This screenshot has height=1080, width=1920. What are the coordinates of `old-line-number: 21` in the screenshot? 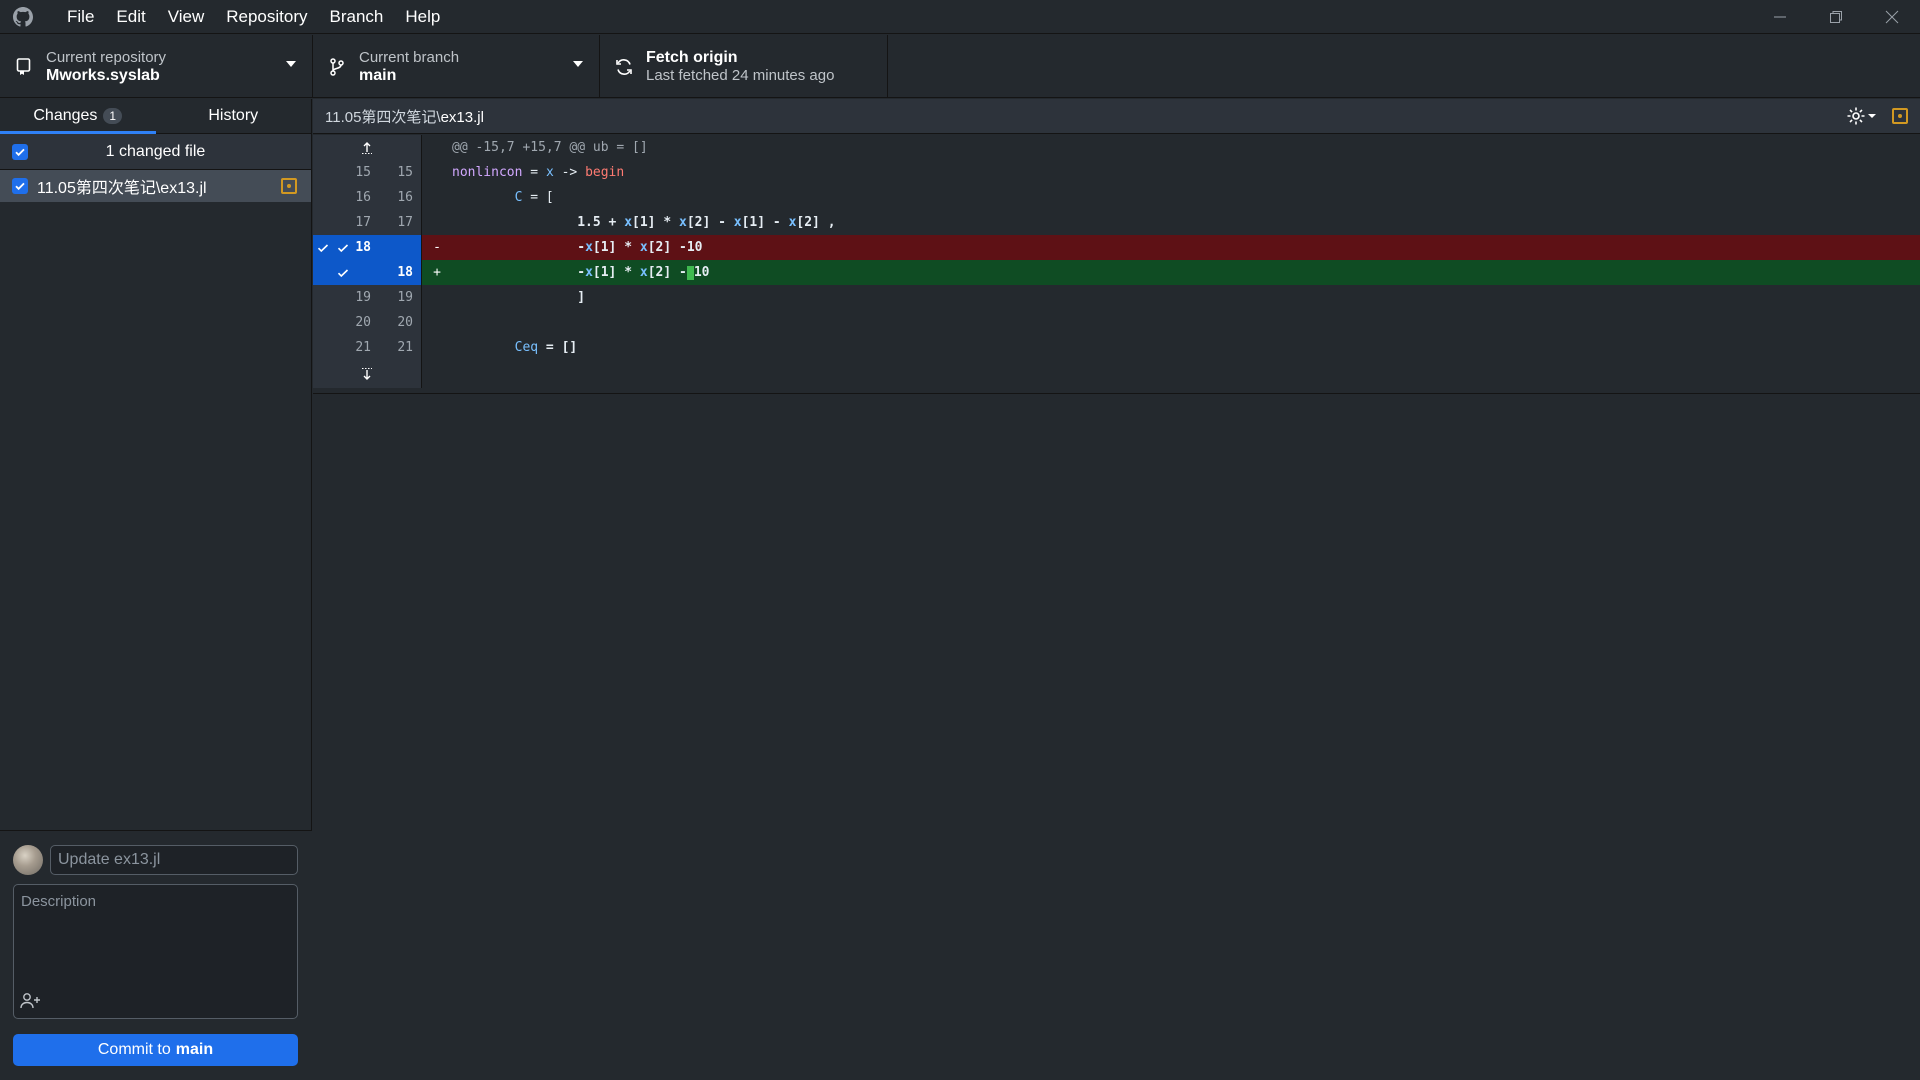 It's located at (355, 347).